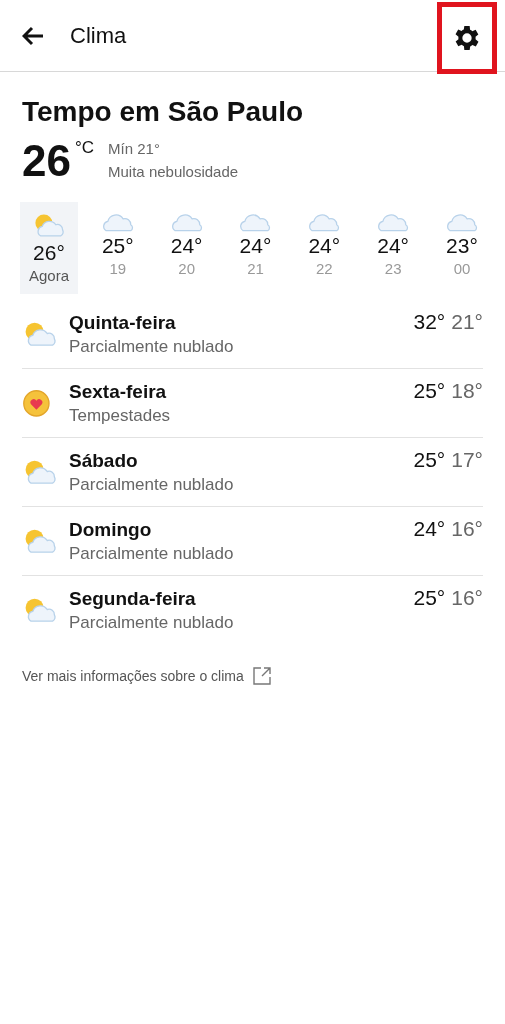  Describe the element at coordinates (467, 391) in the screenshot. I see `low-temperature: 18°` at that location.